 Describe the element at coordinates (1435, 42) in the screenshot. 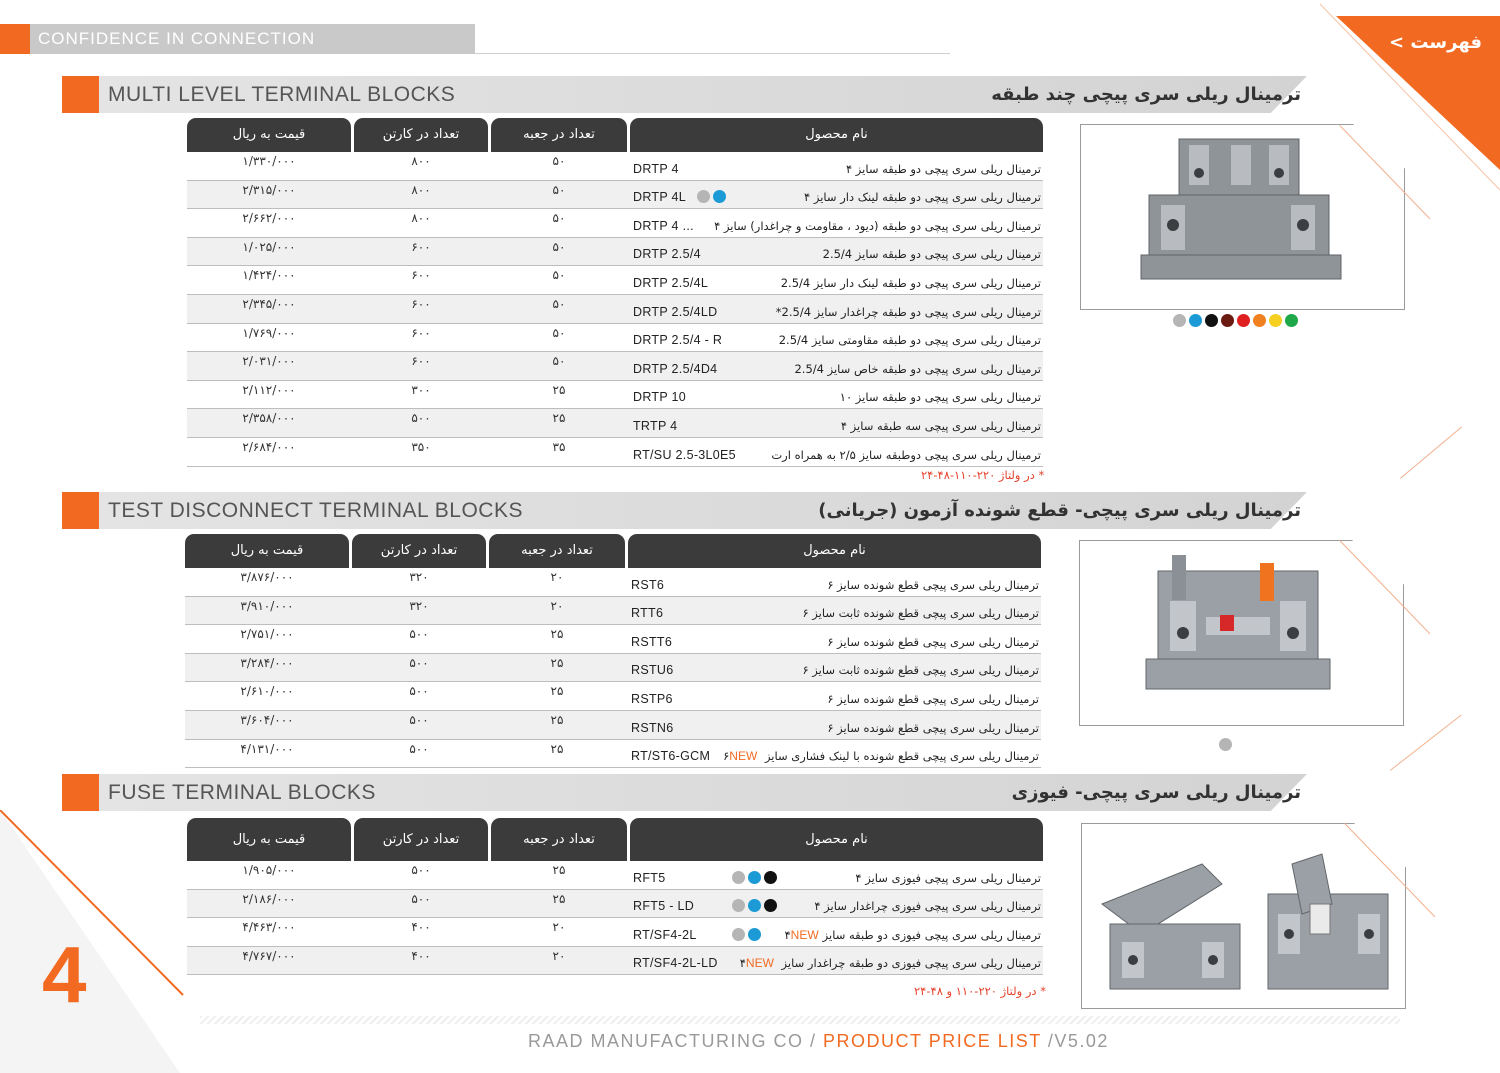

I see `index-link: فهرست >` at that location.